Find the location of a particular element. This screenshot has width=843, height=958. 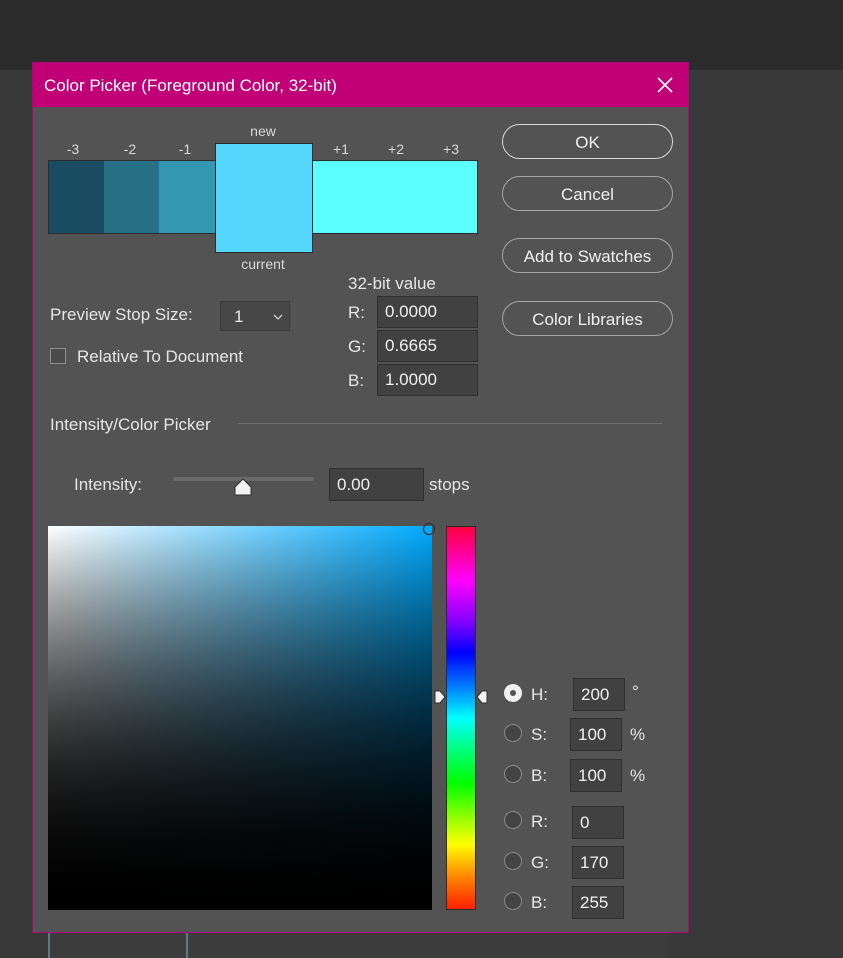

dialog-title-bar: Color Picker (Foreground Color, 32-bit) is located at coordinates (360, 85).